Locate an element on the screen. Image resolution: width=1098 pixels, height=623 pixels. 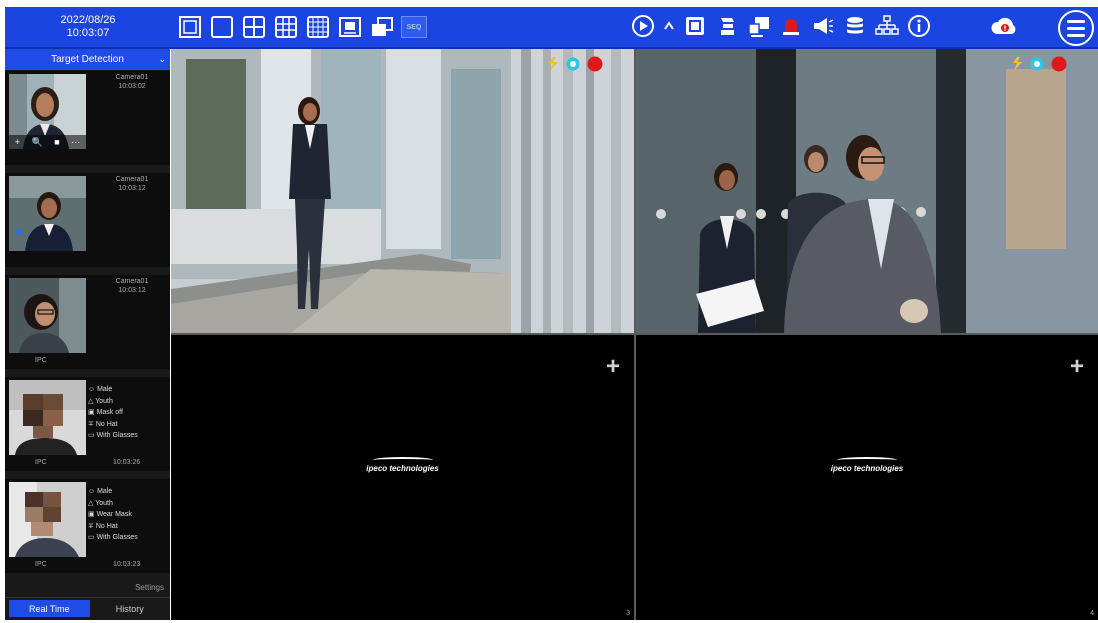
channel-number: 3 is located at coordinates (628, 613).